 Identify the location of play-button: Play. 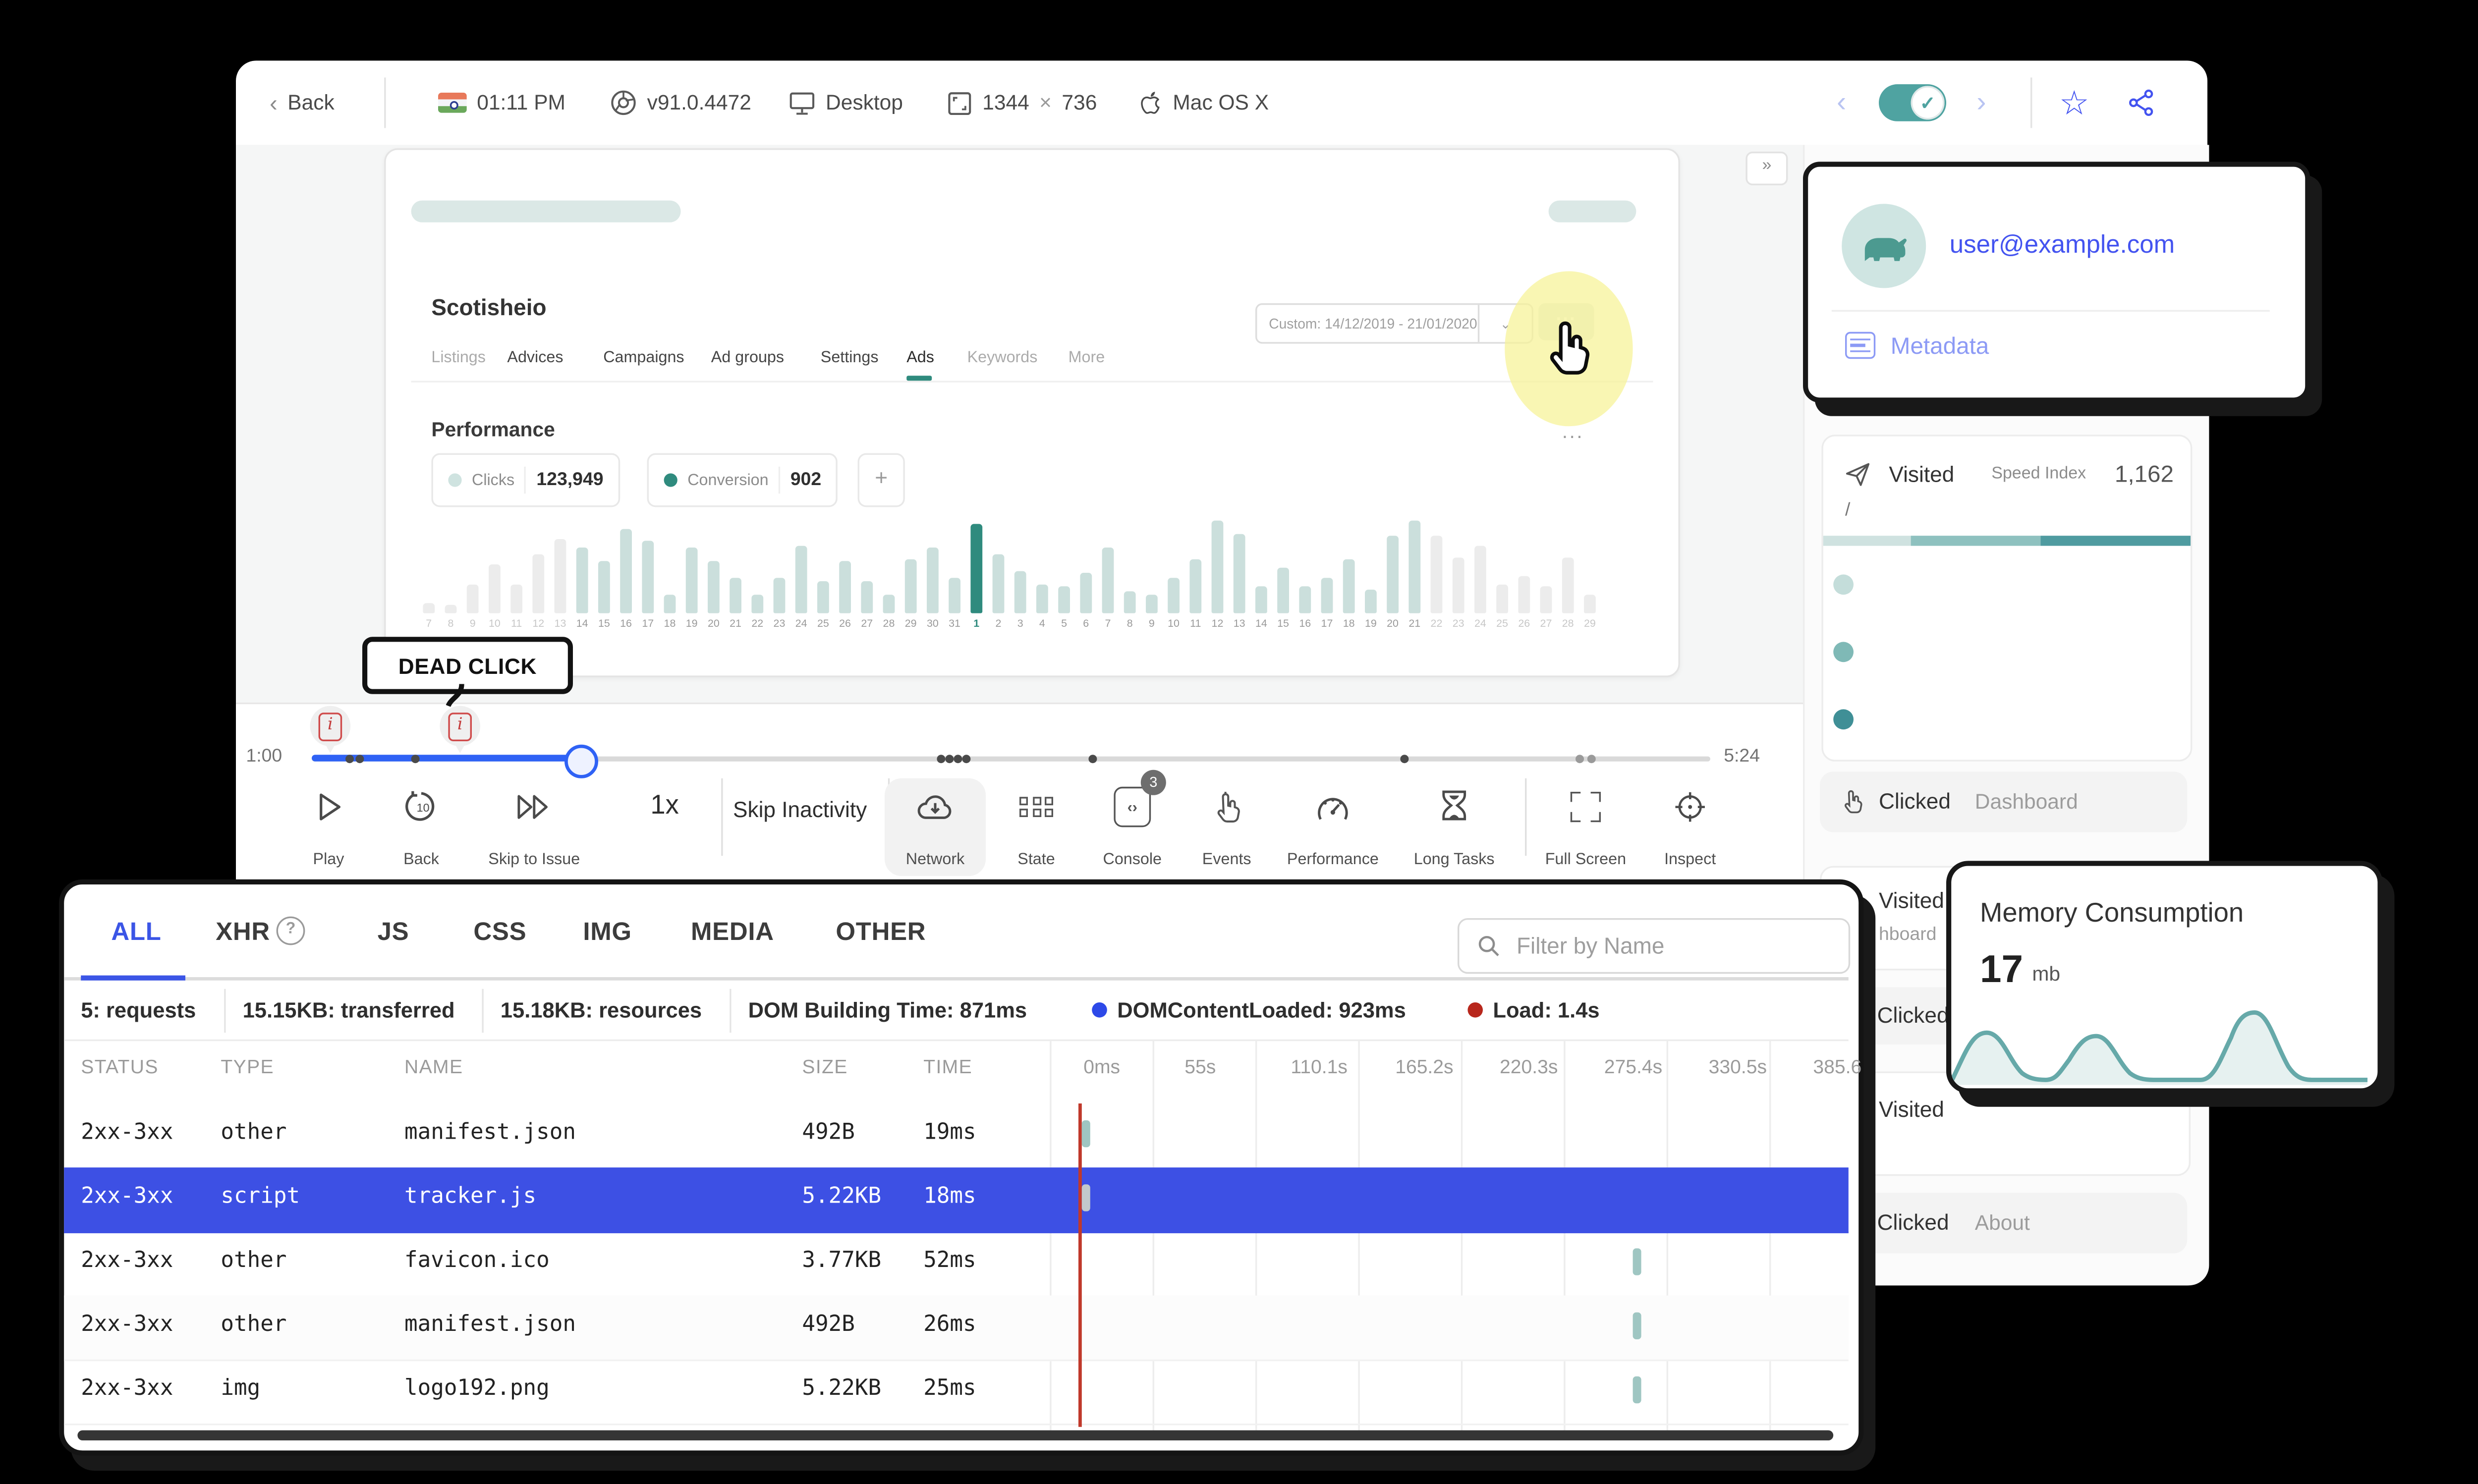
(328, 827).